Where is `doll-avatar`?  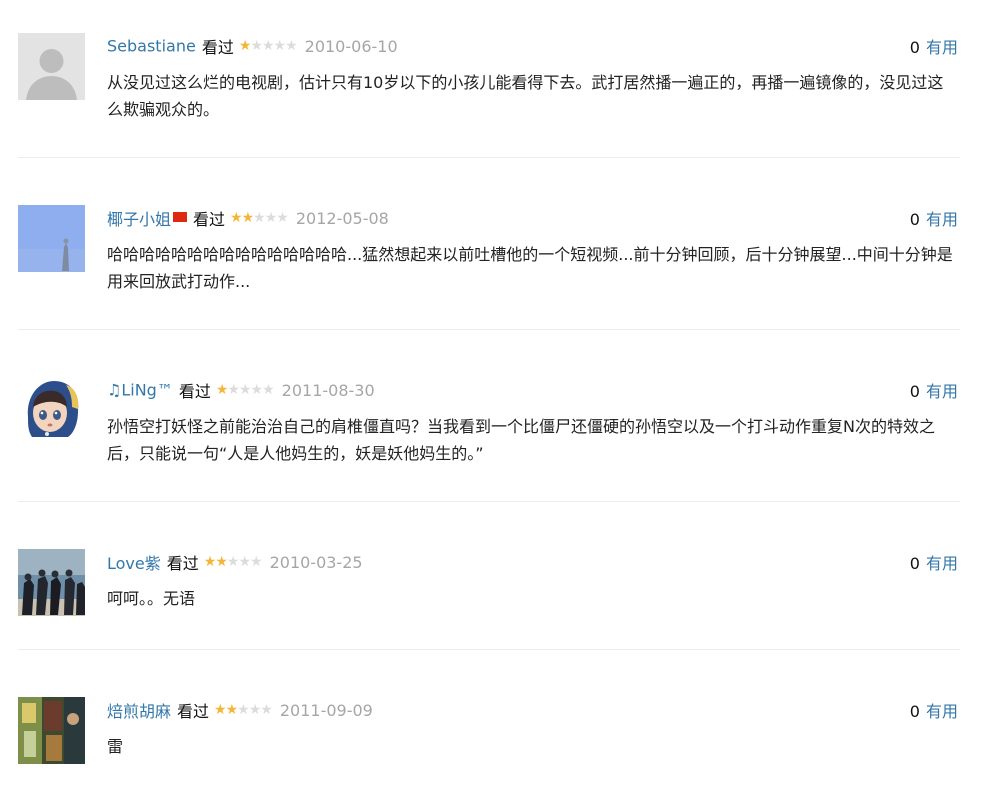
doll-avatar is located at coordinates (51, 410).